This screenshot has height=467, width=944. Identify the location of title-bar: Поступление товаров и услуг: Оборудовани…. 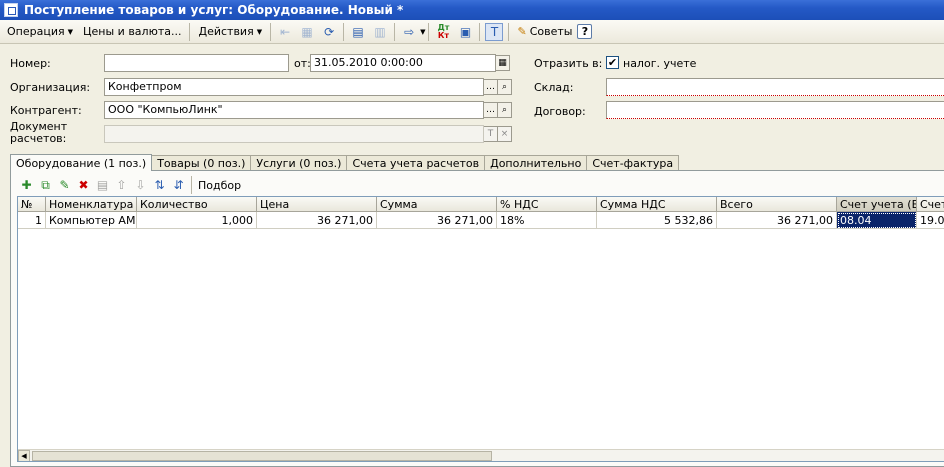
(472, 10).